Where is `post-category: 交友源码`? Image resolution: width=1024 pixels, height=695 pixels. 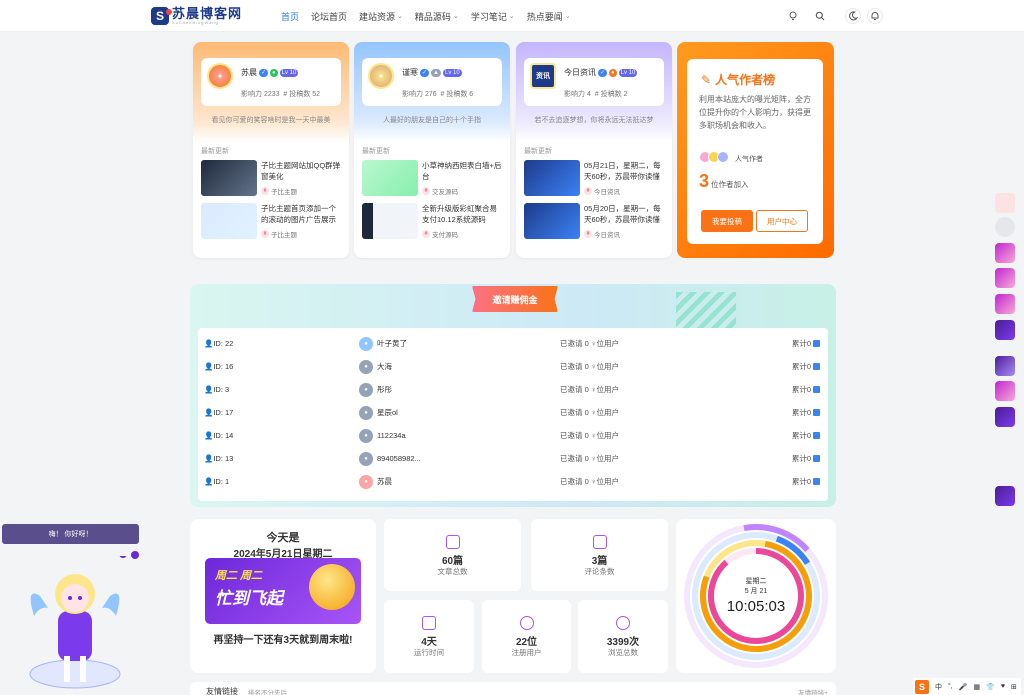
post-category: 交友源码 is located at coordinates (445, 191).